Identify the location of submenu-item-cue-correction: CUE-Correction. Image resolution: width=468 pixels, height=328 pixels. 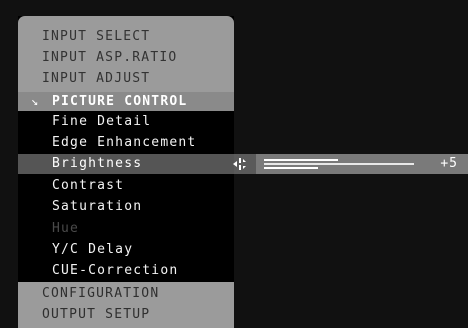
(115, 270).